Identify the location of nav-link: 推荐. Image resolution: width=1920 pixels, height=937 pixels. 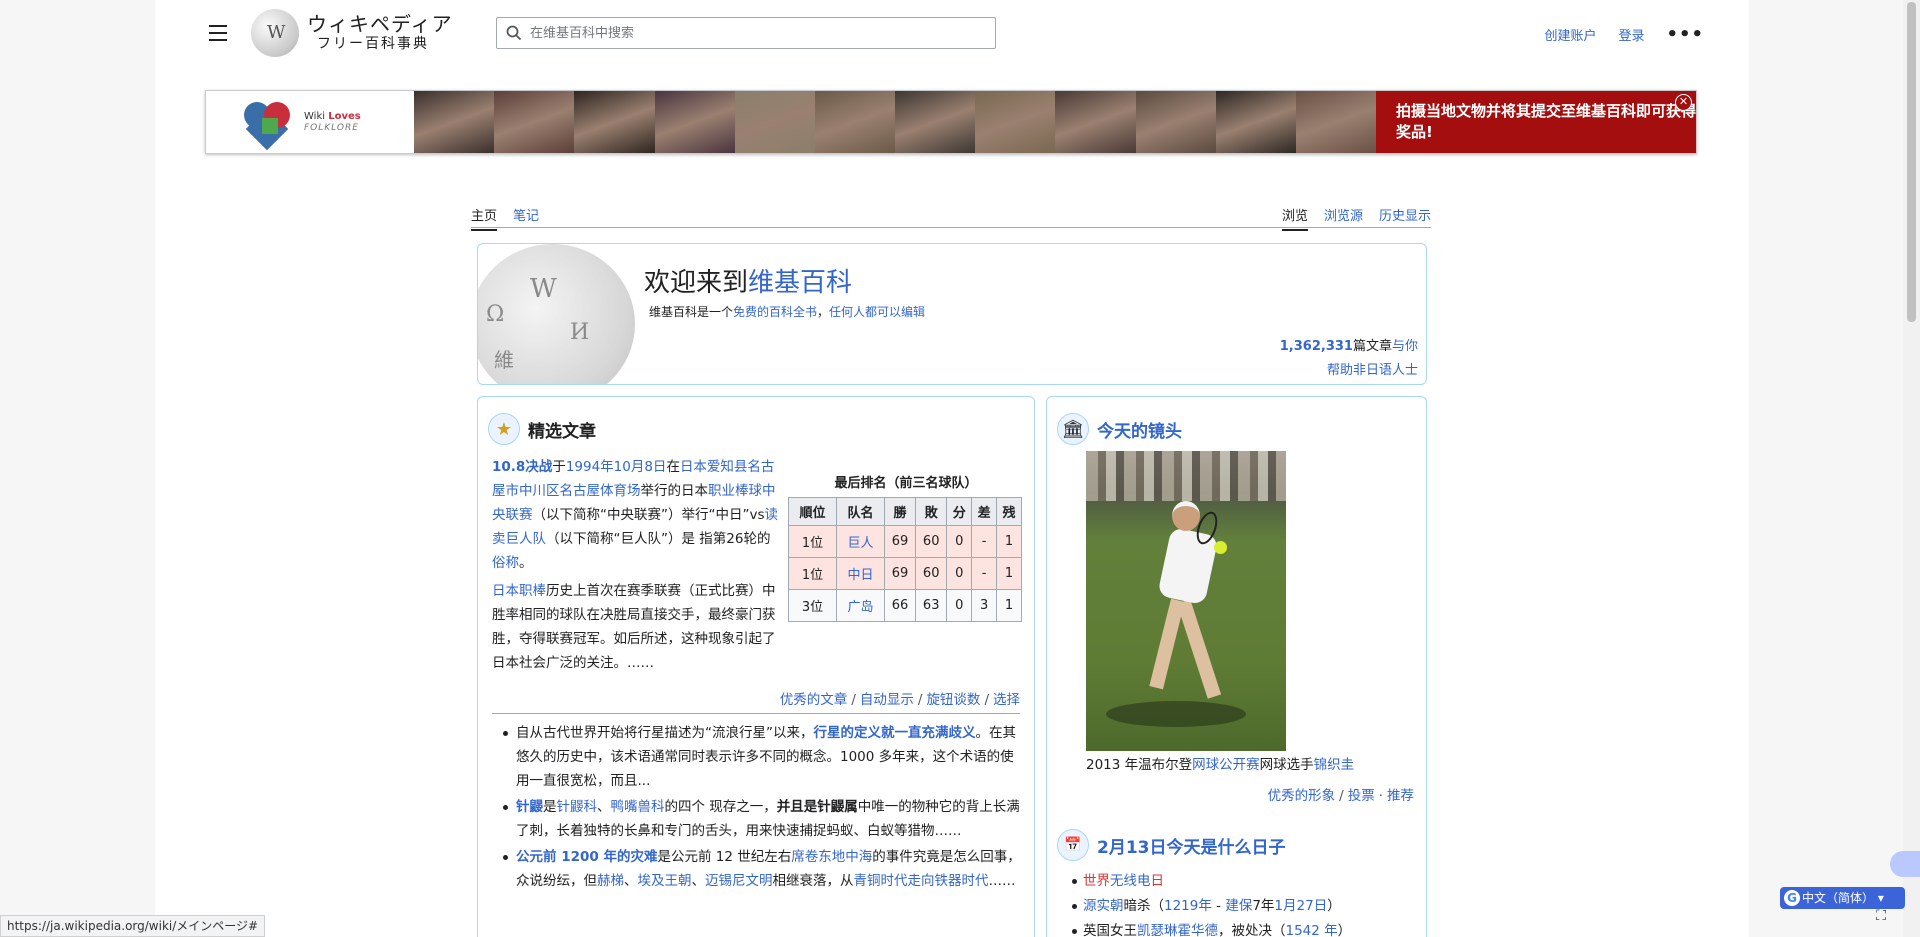
(1400, 796).